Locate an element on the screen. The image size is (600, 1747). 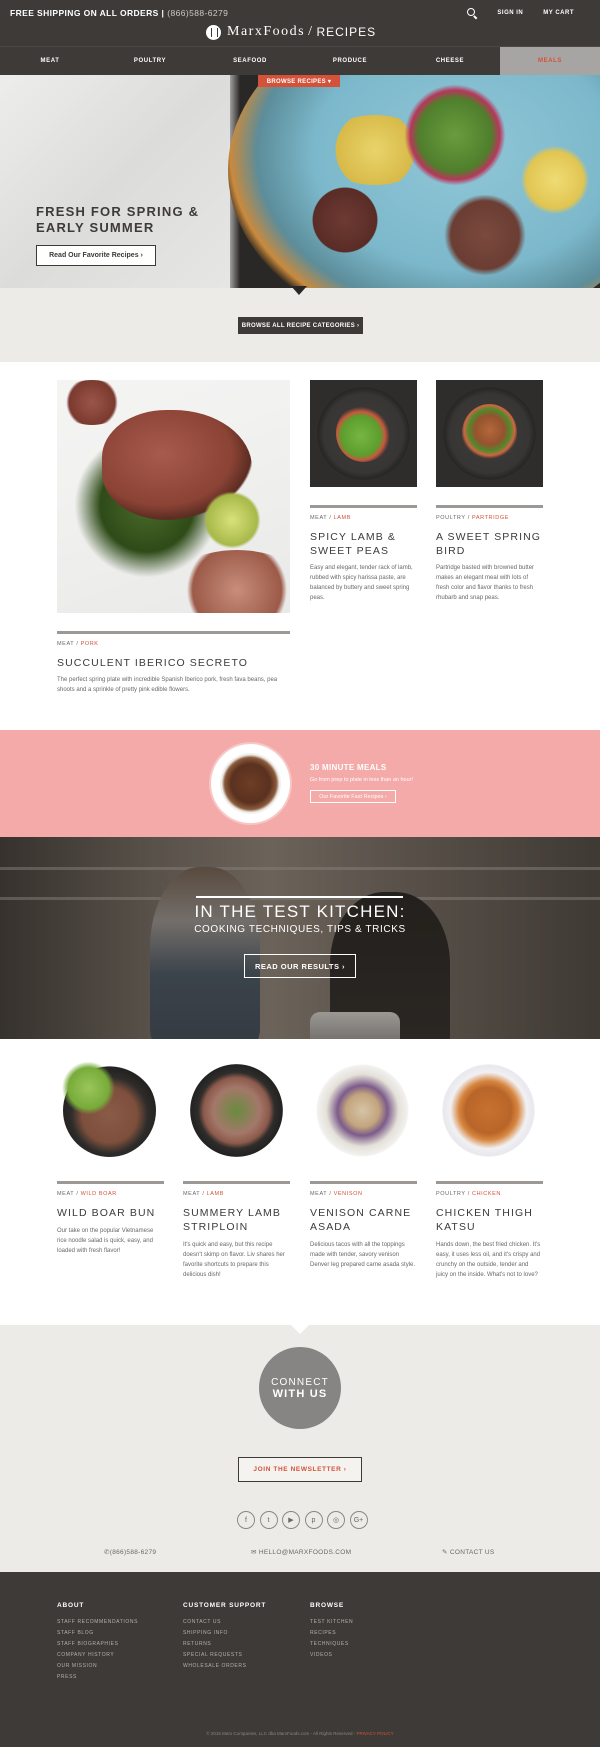
privacy-policy-link: PRIVACY POLICY is located at coordinates (375, 1733).